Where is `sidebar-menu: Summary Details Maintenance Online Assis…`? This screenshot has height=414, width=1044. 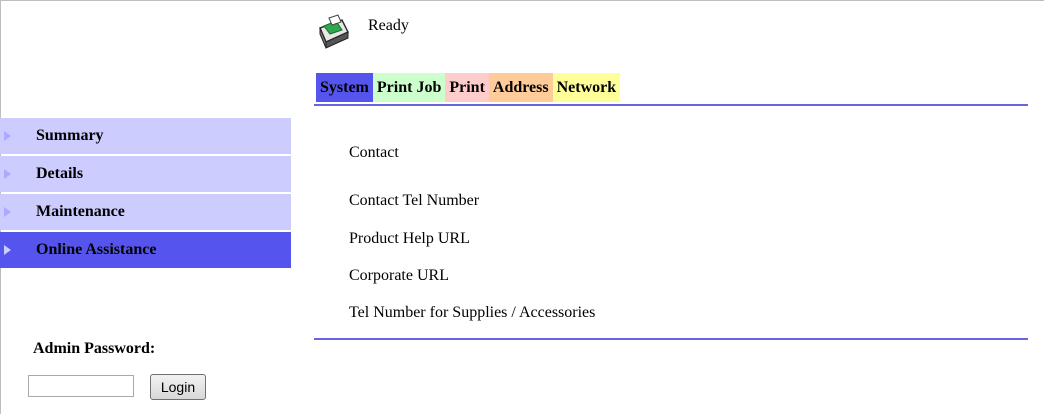 sidebar-menu: Summary Details Maintenance Online Assis… is located at coordinates (145, 194).